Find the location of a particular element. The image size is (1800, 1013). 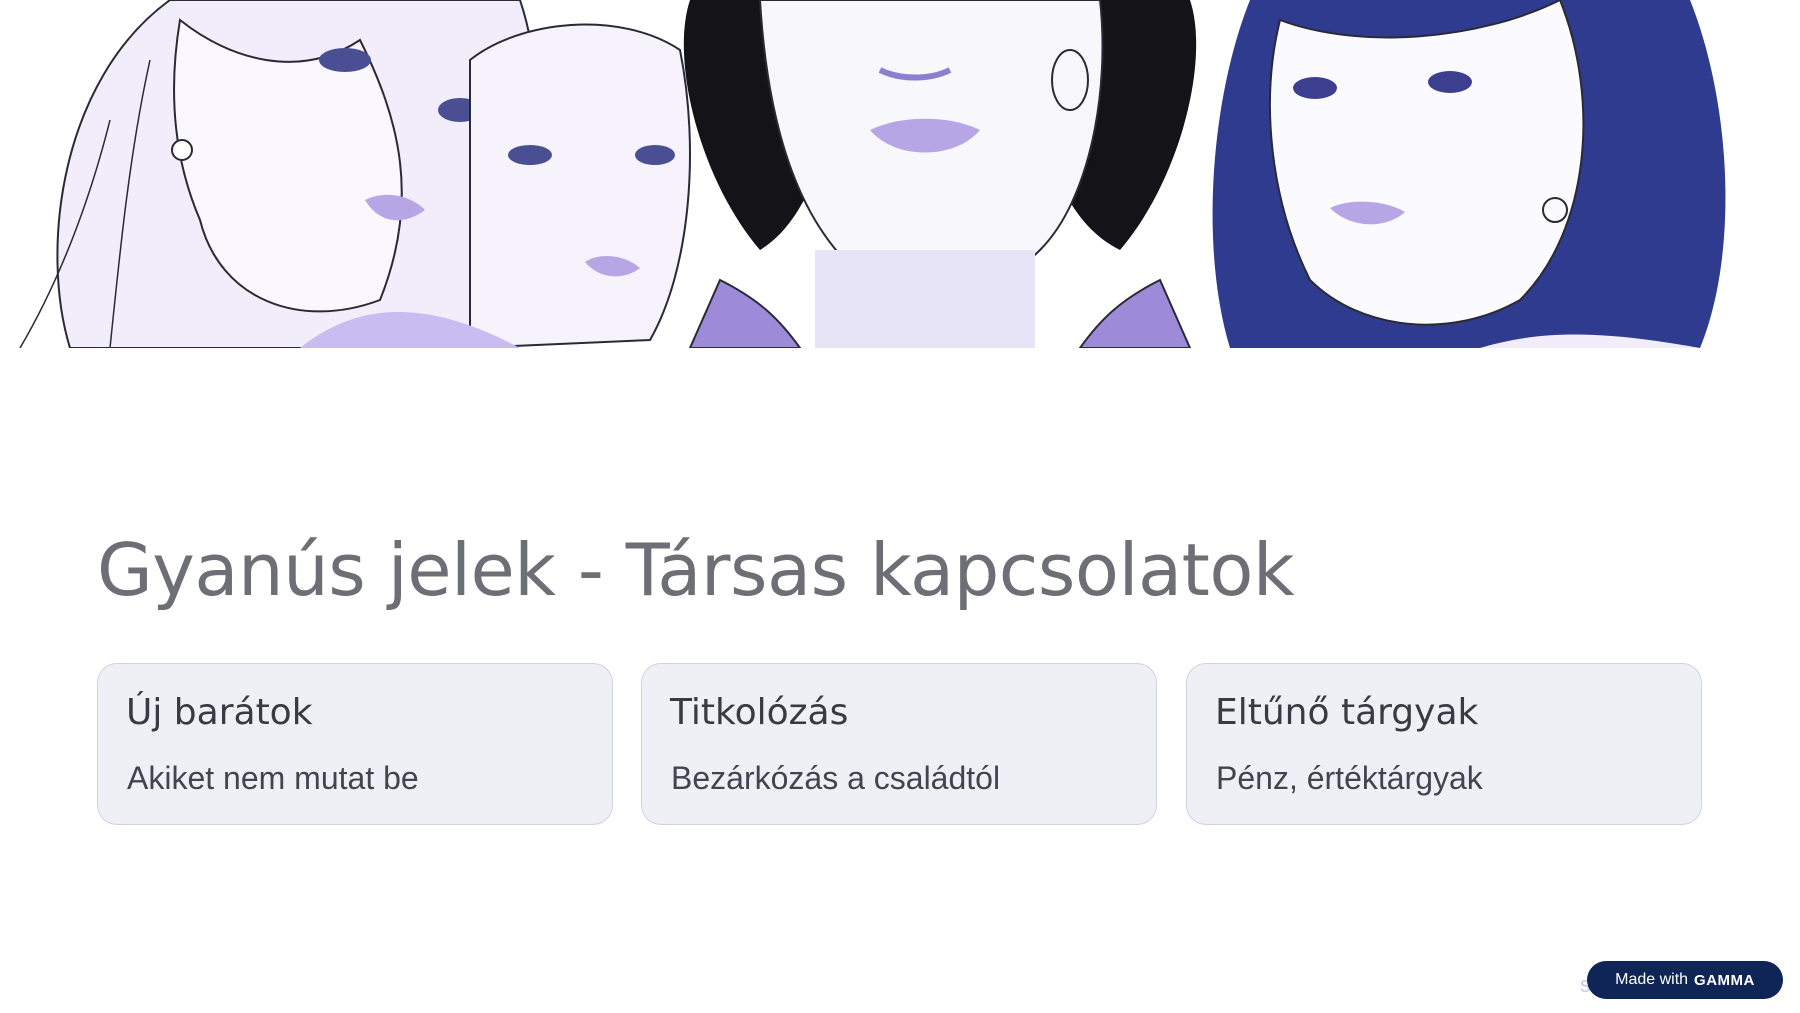

card-description: Bezárkózás a családtól is located at coordinates (836, 778).